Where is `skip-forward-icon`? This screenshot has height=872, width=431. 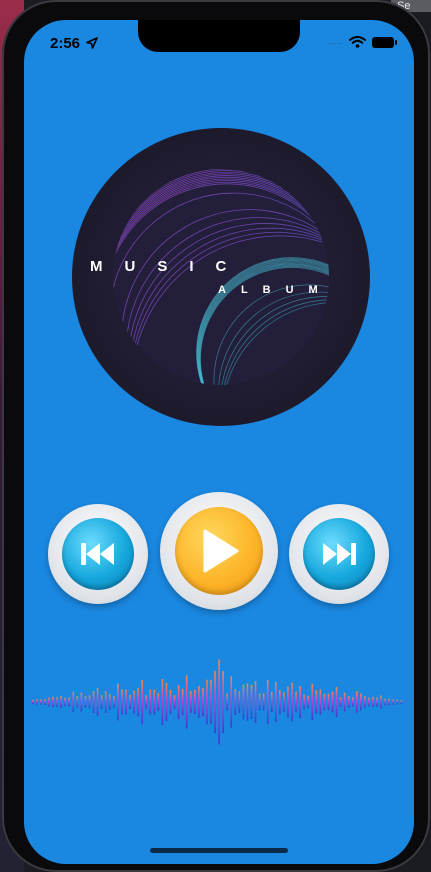 skip-forward-icon is located at coordinates (339, 554).